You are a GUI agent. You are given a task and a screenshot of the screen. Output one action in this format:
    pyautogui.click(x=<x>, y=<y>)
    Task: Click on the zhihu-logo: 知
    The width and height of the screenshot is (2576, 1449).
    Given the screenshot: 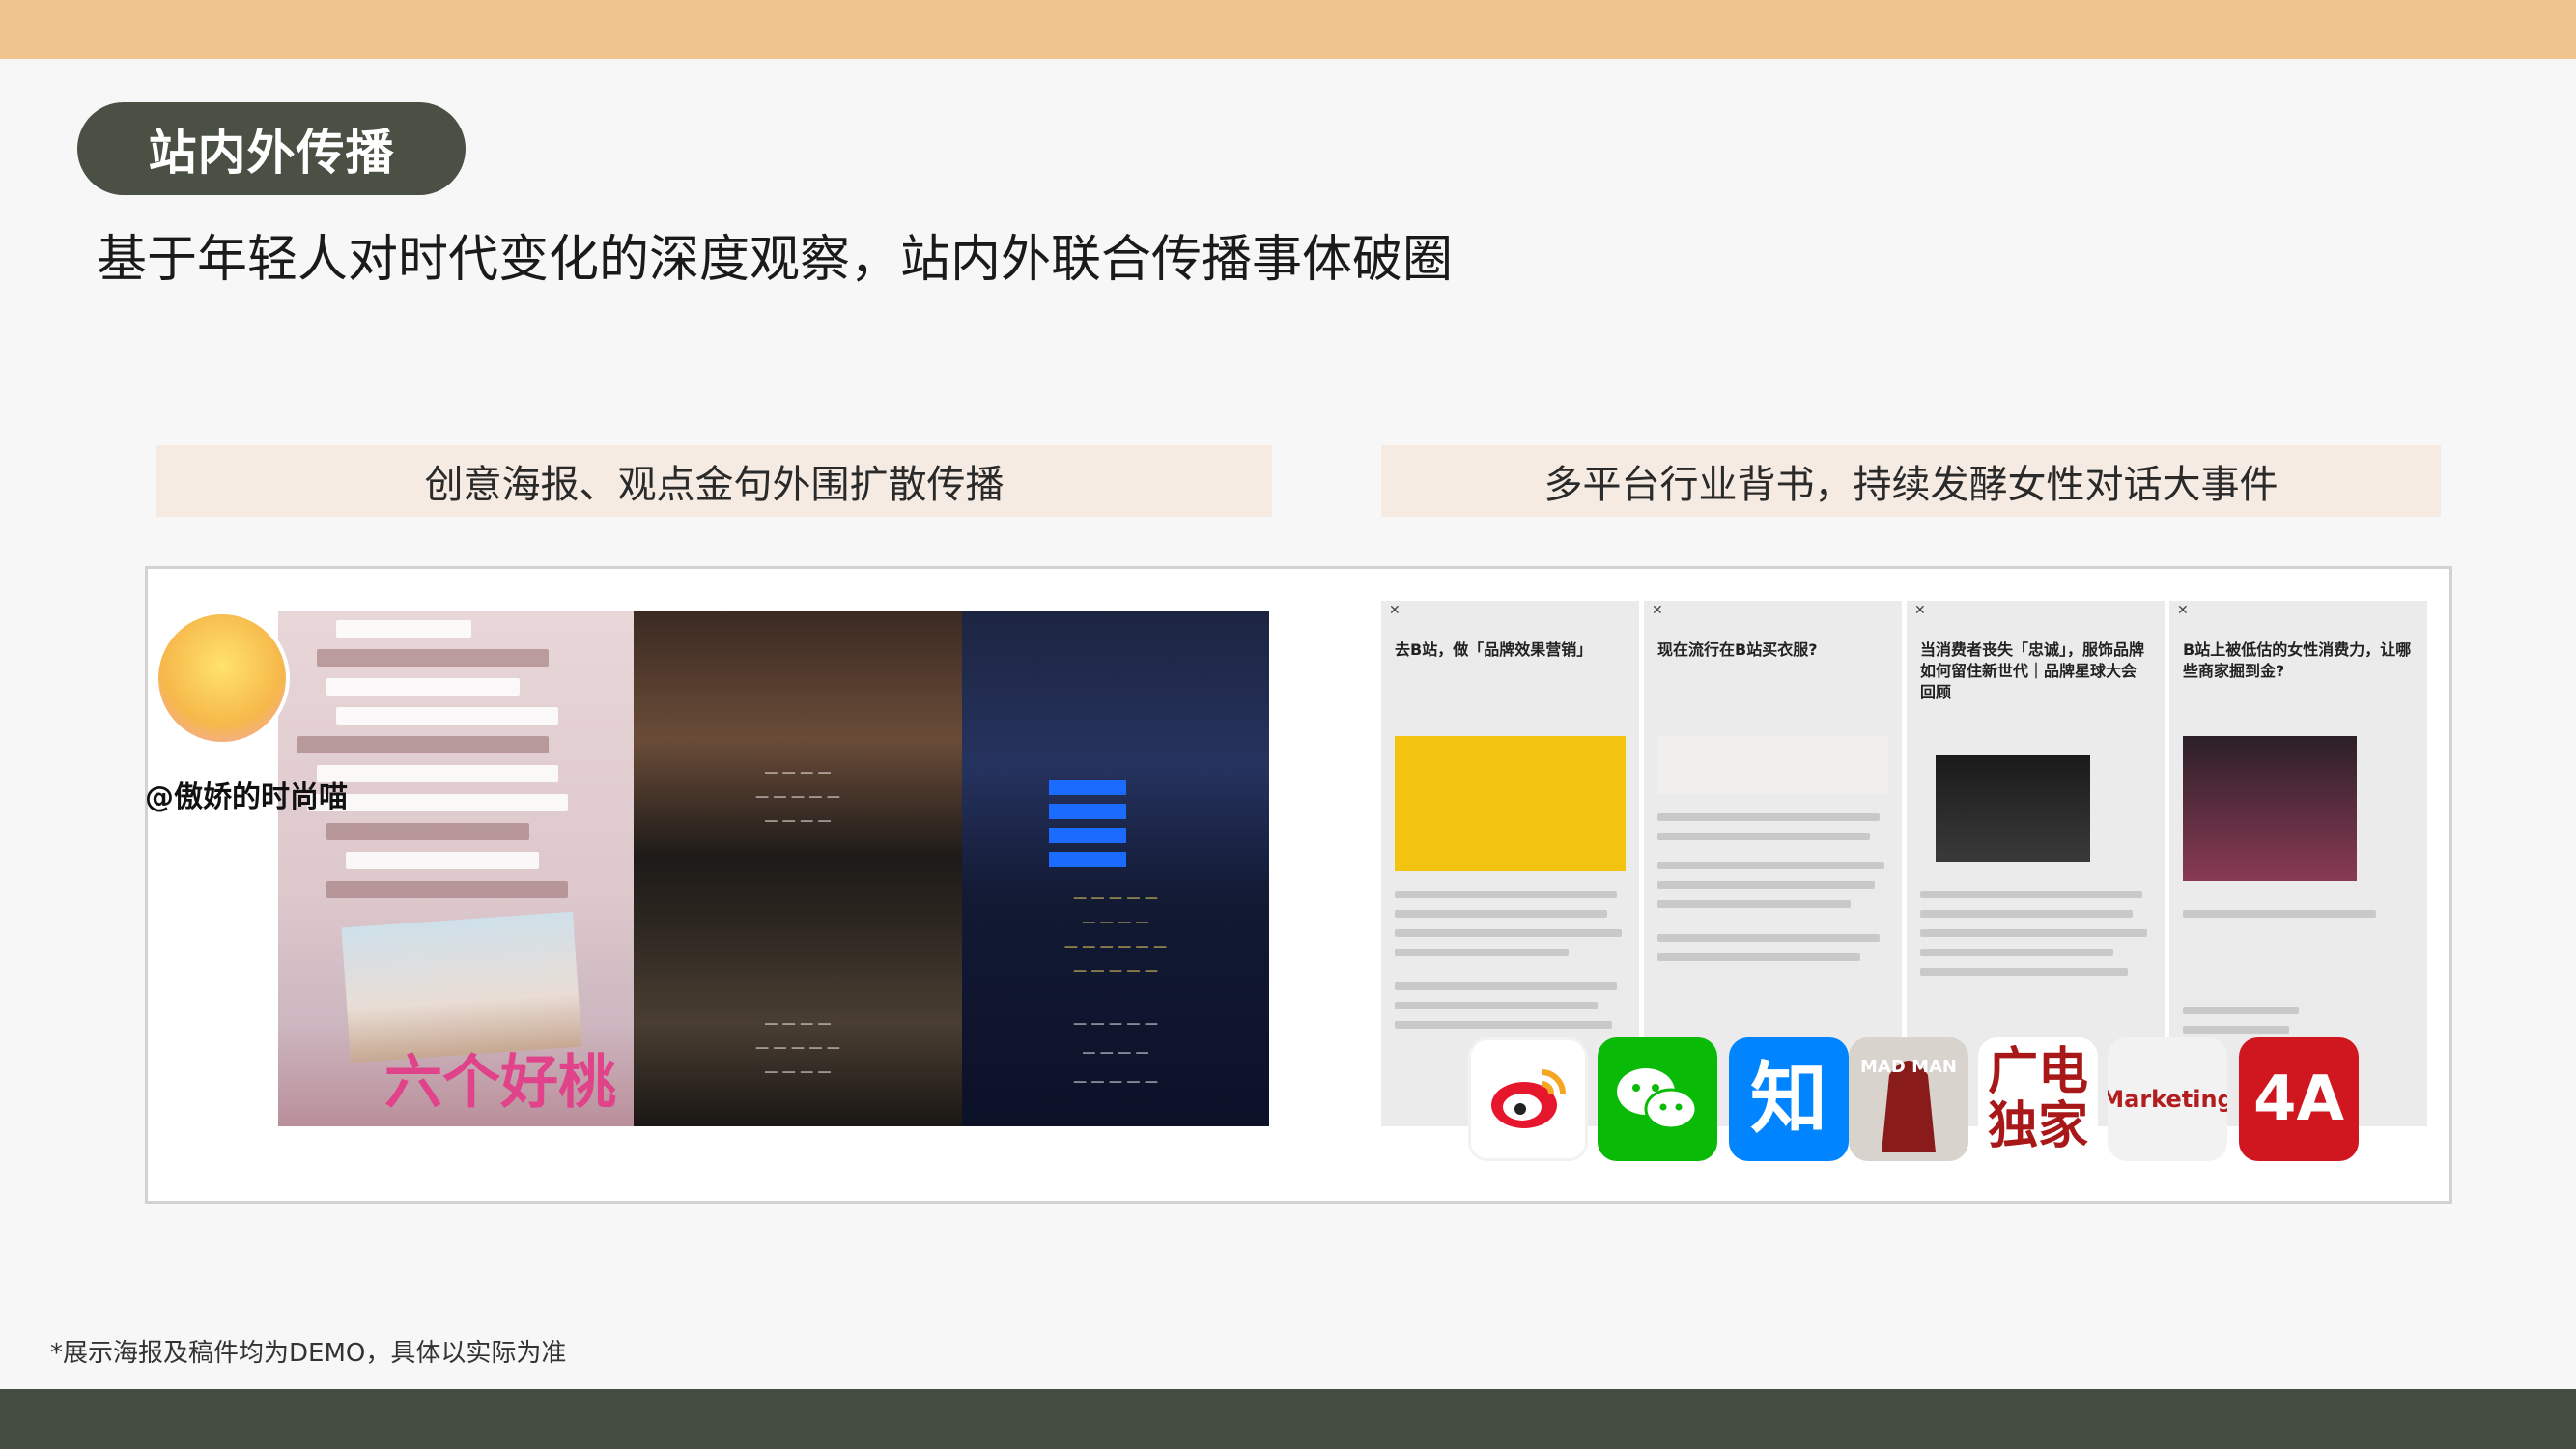 What is the action you would take?
    pyautogui.click(x=1789, y=1099)
    